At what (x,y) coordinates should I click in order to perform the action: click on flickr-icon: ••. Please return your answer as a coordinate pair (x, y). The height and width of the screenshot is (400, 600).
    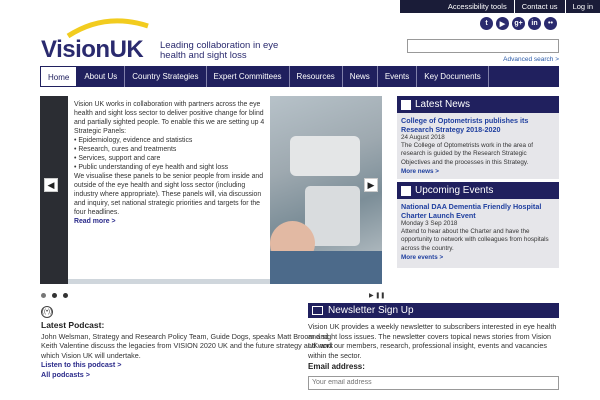
    Looking at the image, I should click on (550, 23).